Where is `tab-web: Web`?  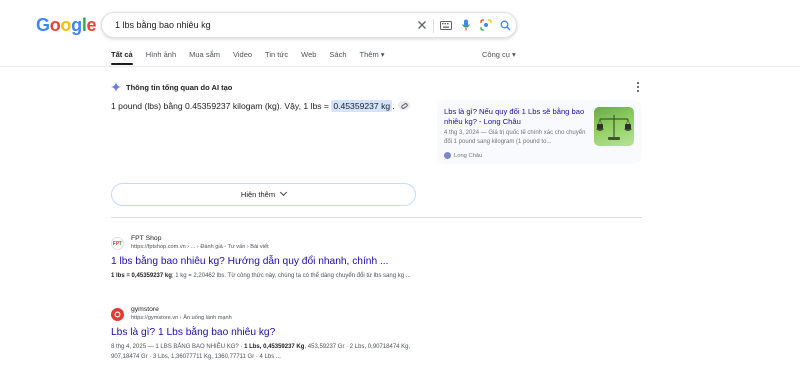 tab-web: Web is located at coordinates (308, 57).